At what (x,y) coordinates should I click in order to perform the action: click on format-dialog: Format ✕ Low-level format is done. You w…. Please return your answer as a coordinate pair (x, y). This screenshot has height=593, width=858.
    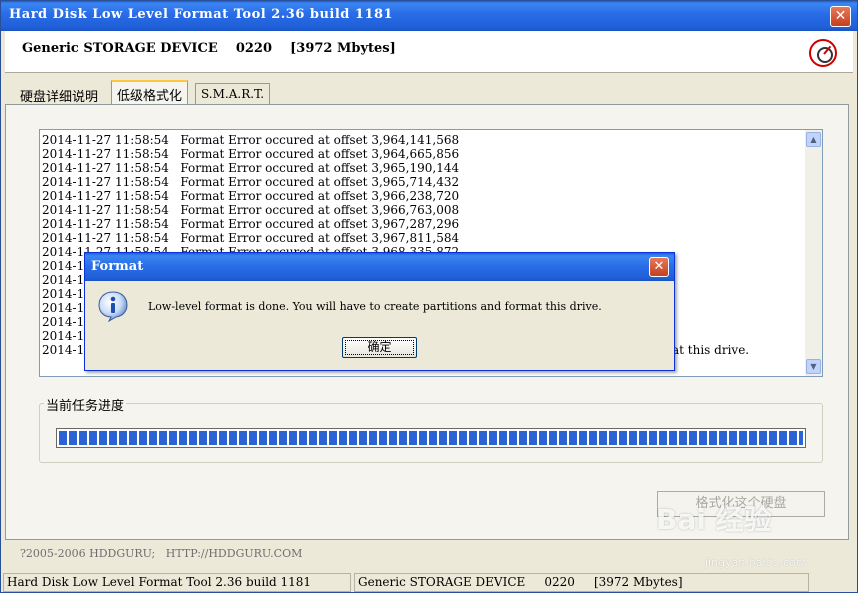
    Looking at the image, I should click on (379, 311).